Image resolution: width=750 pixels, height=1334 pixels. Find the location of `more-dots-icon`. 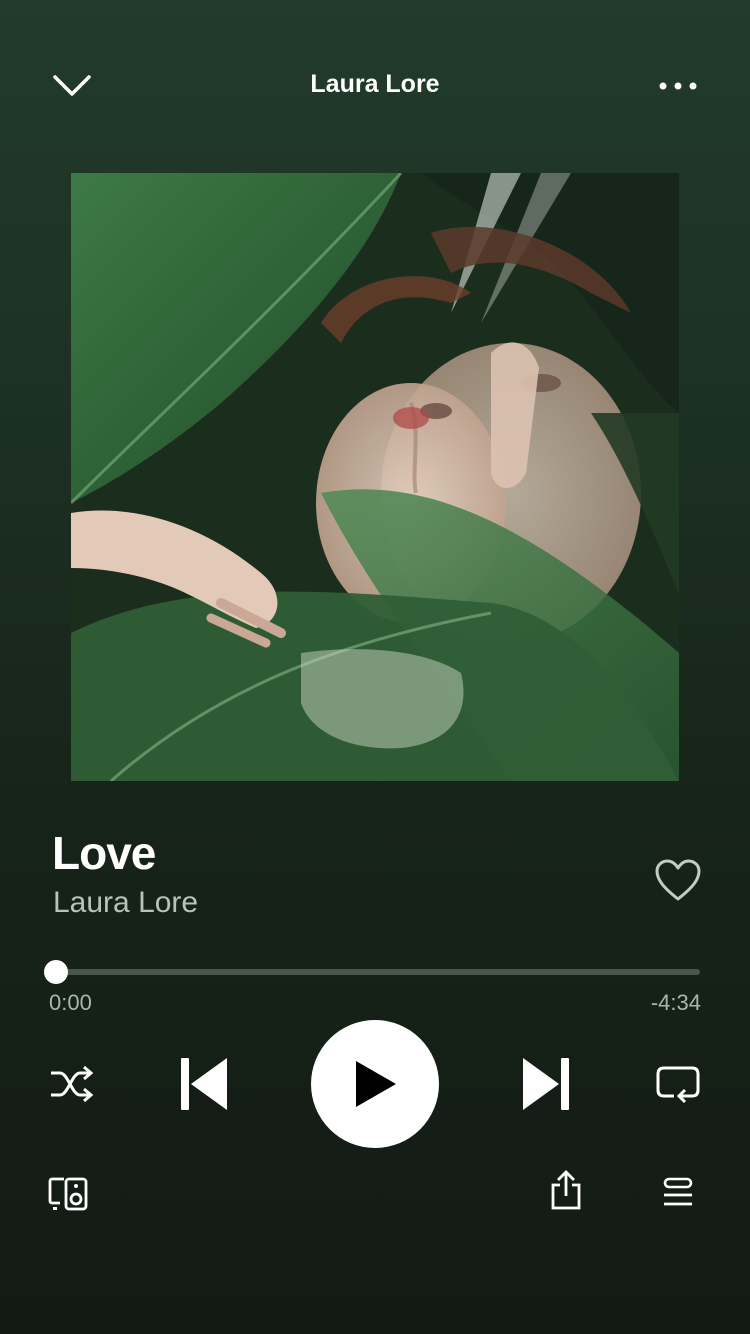

more-dots-icon is located at coordinates (678, 86).